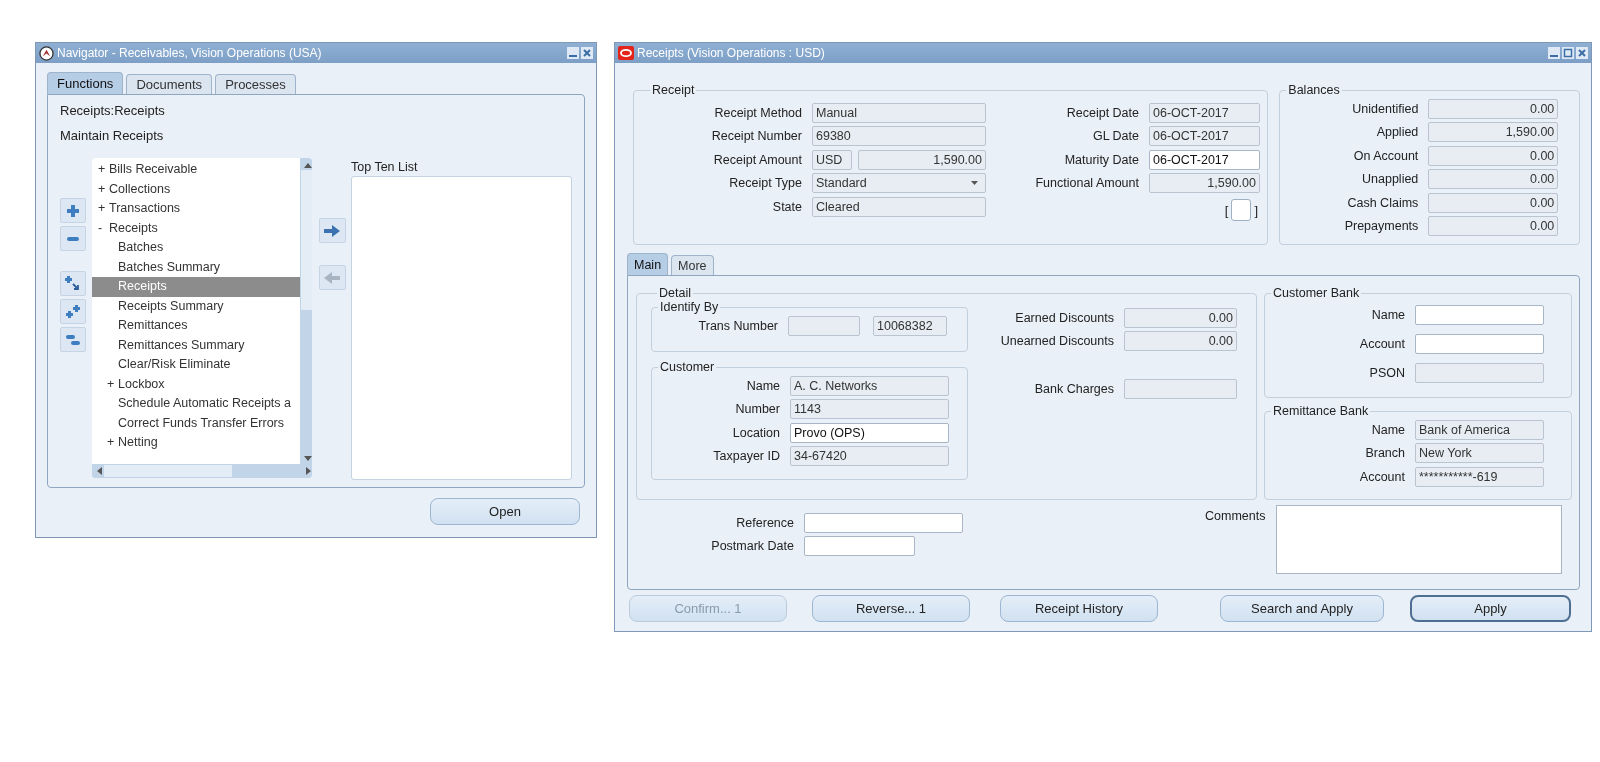  I want to click on field-label: Unearned Discounts, so click(1056, 341).